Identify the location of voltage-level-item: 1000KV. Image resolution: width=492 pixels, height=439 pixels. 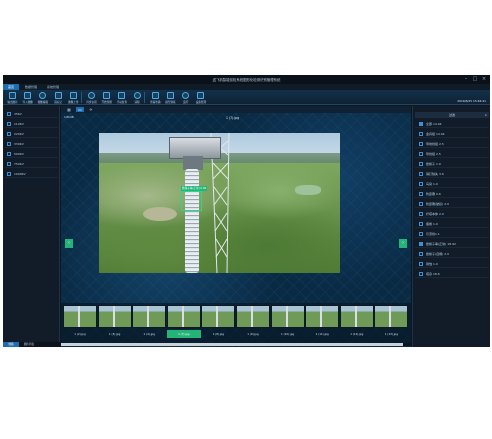
(31, 174).